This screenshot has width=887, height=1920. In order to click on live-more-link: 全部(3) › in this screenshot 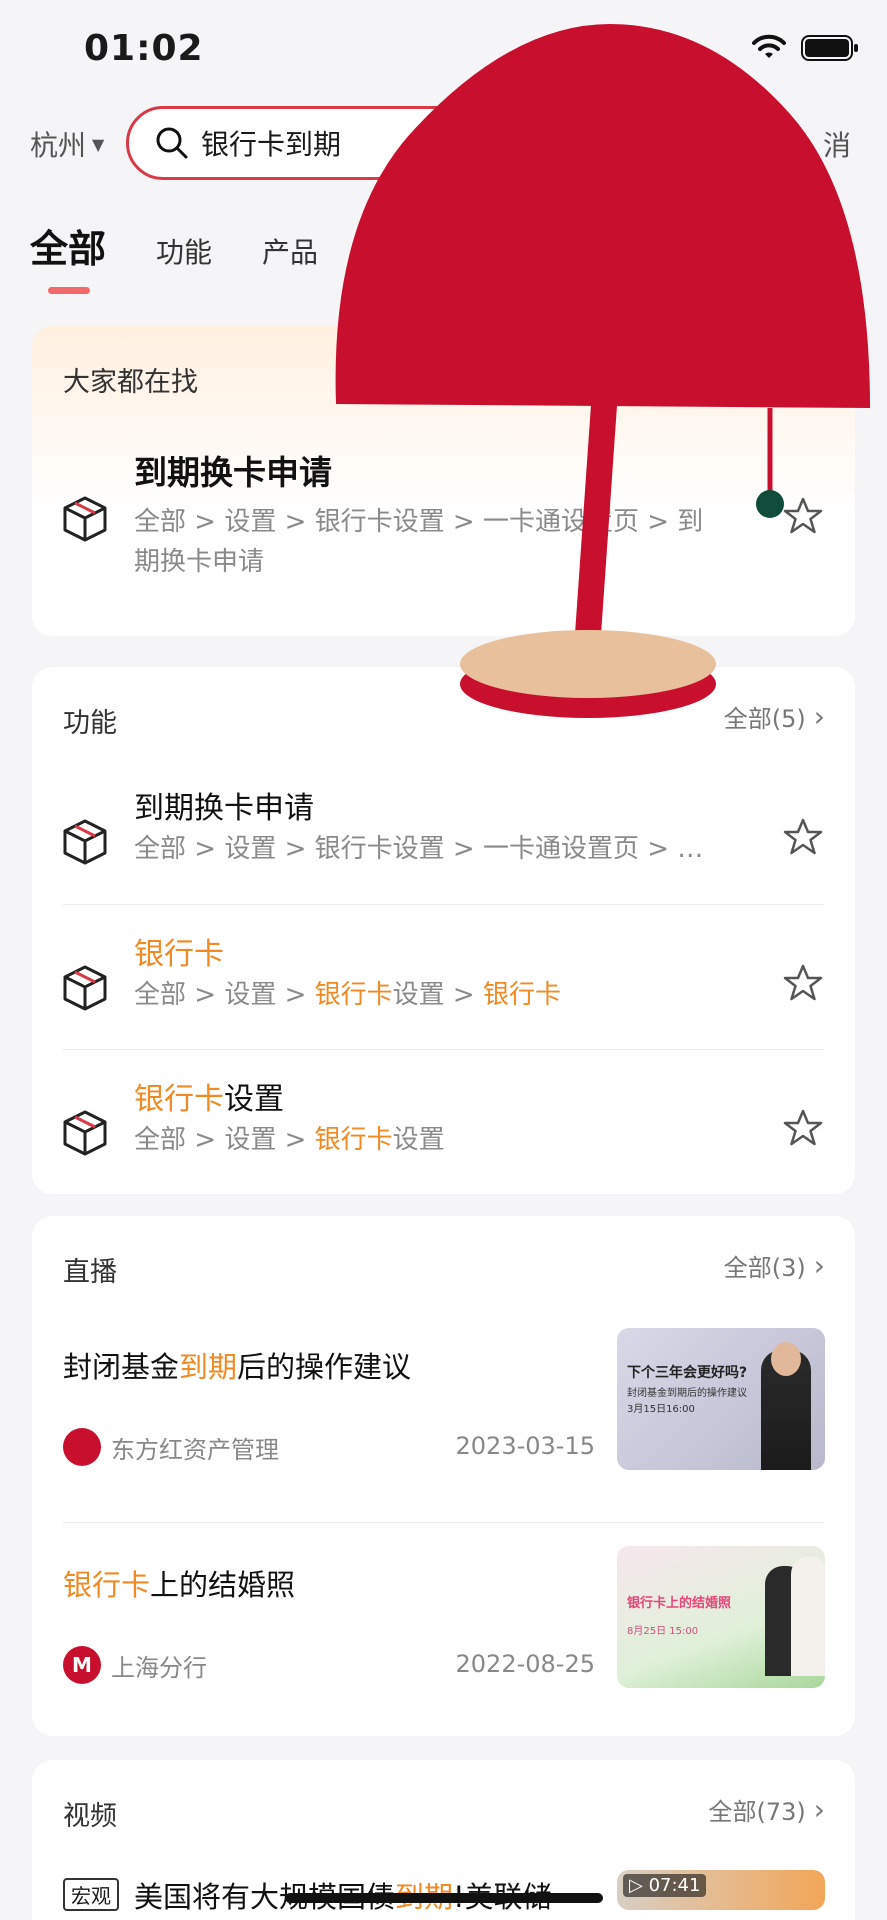, I will do `click(774, 1265)`.